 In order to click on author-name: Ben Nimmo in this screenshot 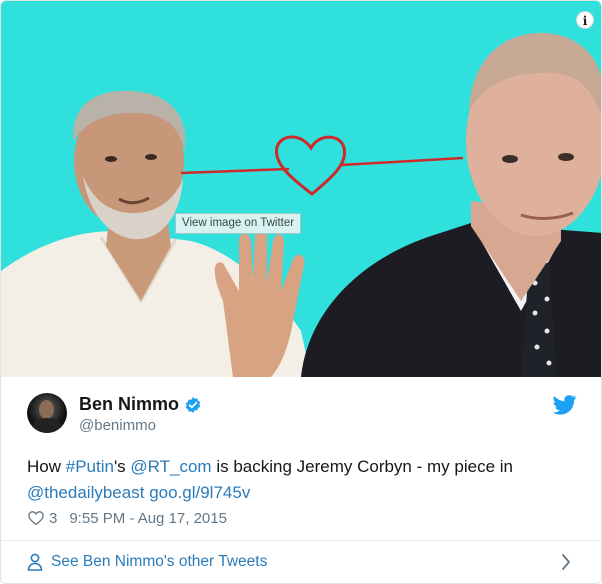, I will do `click(129, 404)`.